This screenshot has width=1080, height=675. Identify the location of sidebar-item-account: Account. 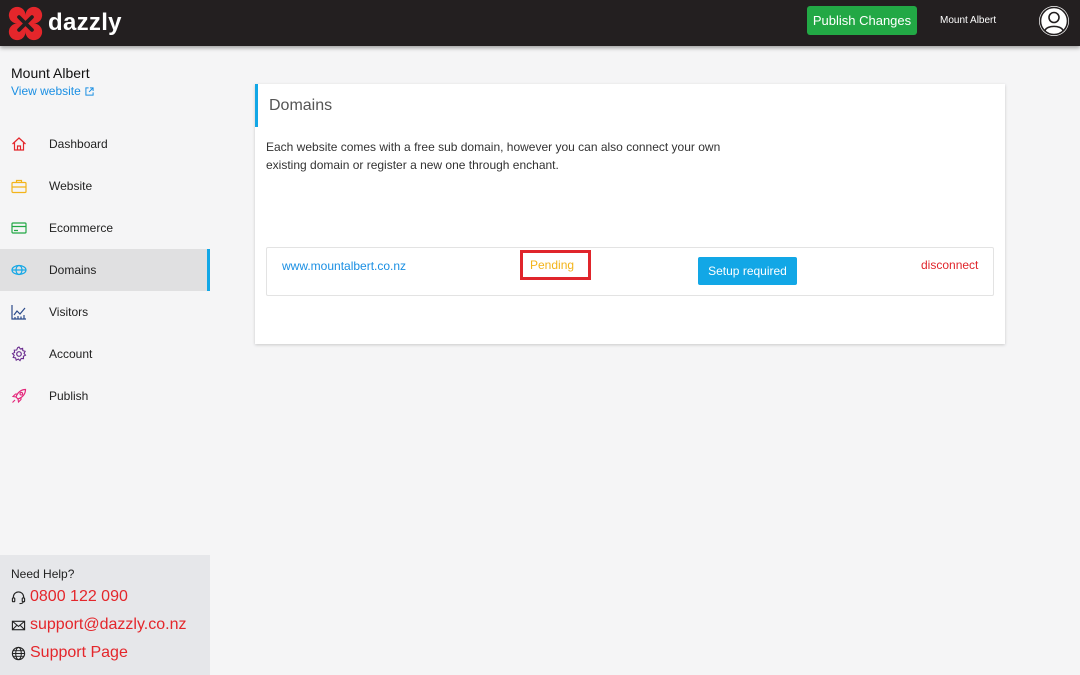
(105, 354).